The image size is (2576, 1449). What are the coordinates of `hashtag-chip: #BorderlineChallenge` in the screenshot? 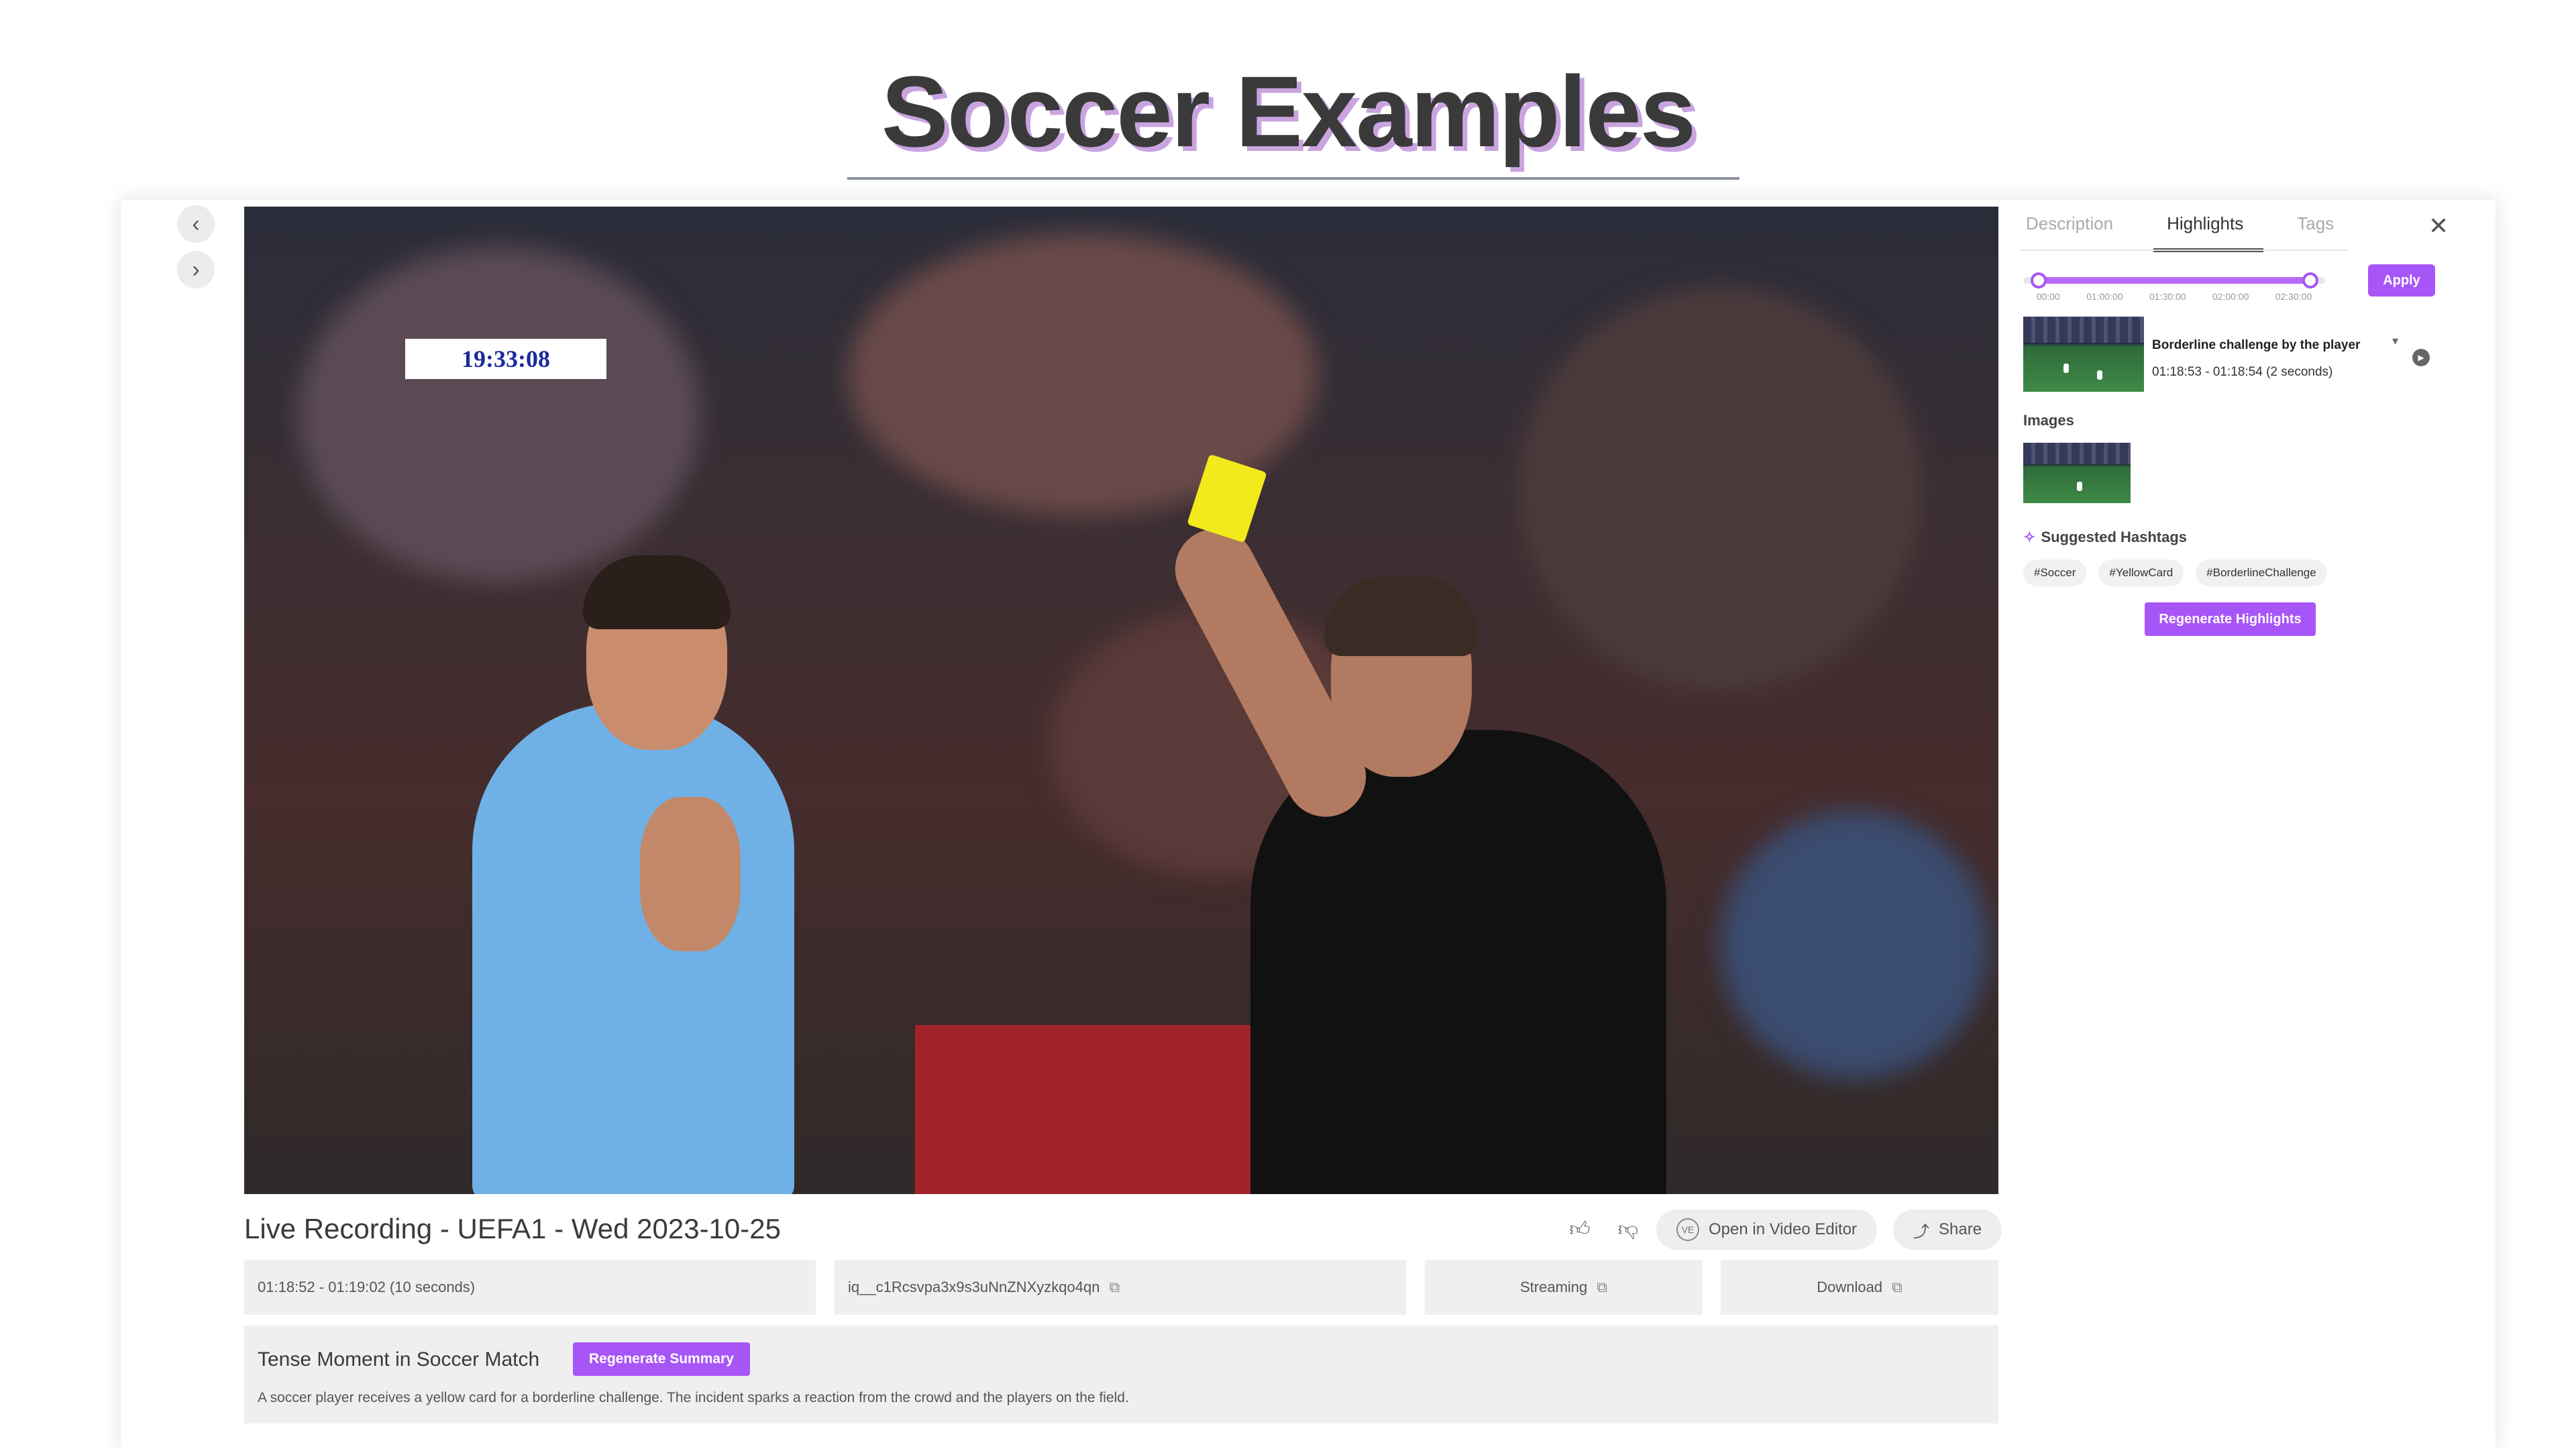 It's located at (2261, 572).